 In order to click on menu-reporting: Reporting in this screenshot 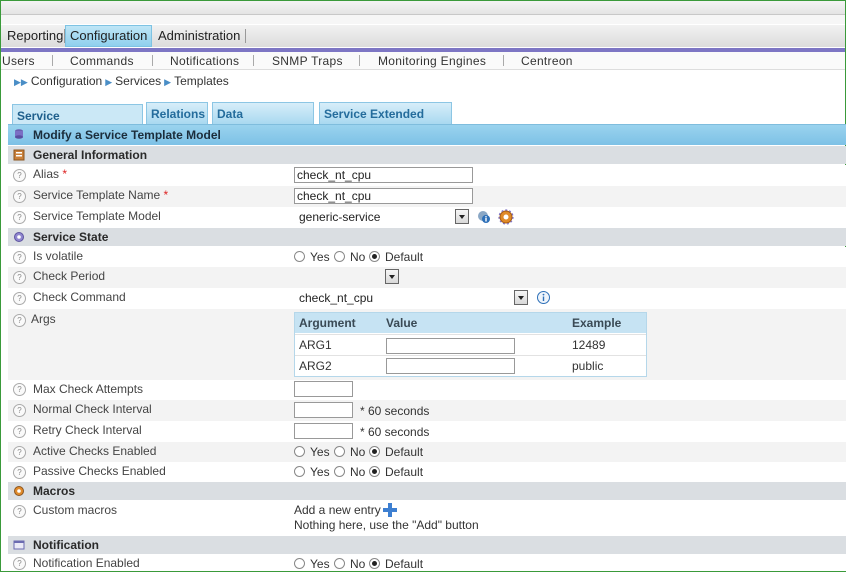, I will do `click(35, 36)`.